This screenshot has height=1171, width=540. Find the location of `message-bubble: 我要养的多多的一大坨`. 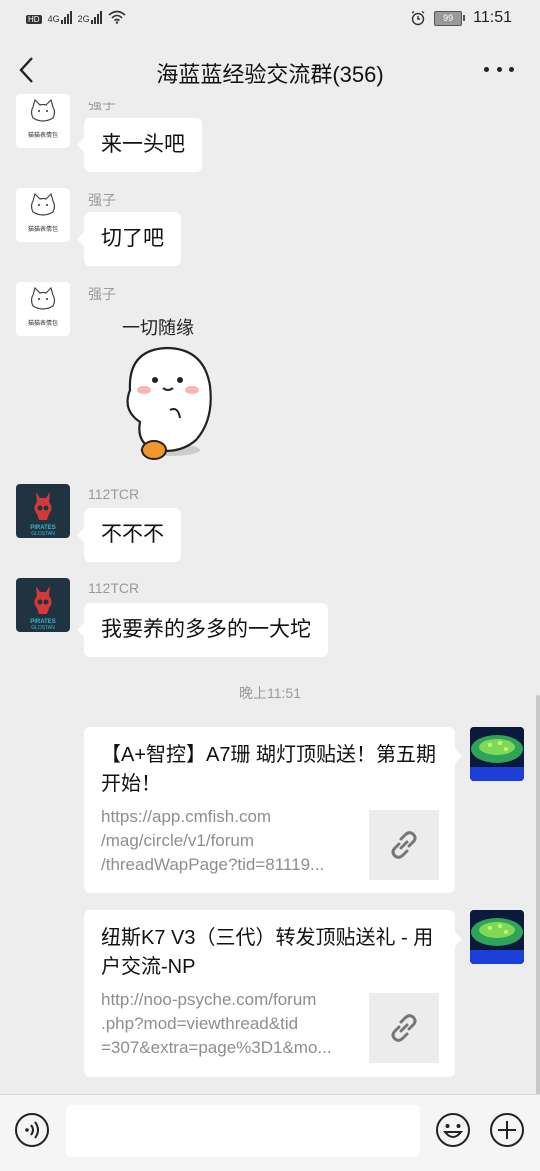

message-bubble: 我要养的多多的一大坨 is located at coordinates (202, 630).